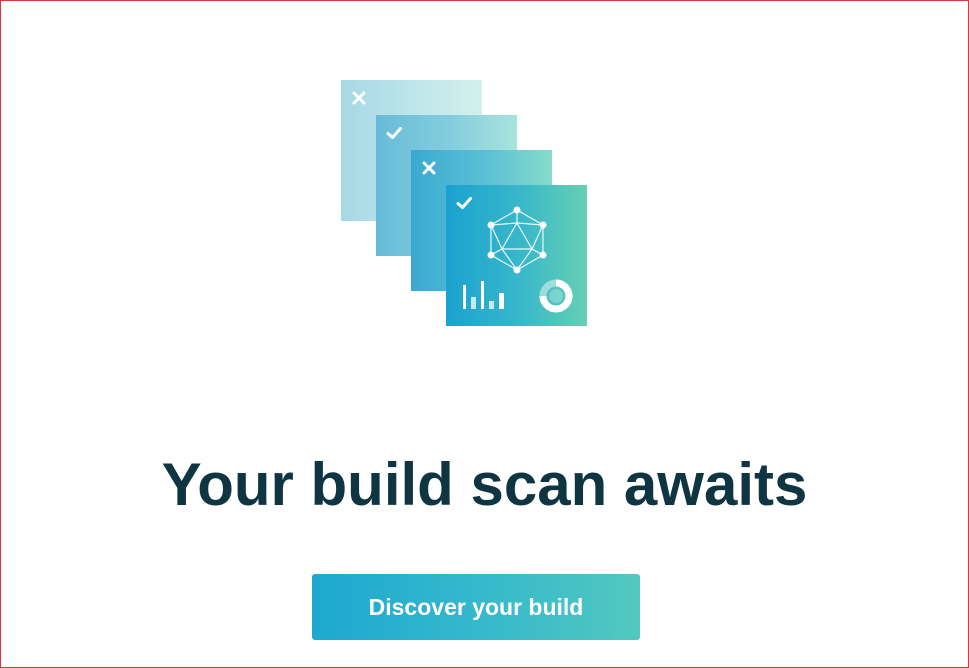 Image resolution: width=969 pixels, height=668 pixels. I want to click on donut-chart-icon, so click(556, 296).